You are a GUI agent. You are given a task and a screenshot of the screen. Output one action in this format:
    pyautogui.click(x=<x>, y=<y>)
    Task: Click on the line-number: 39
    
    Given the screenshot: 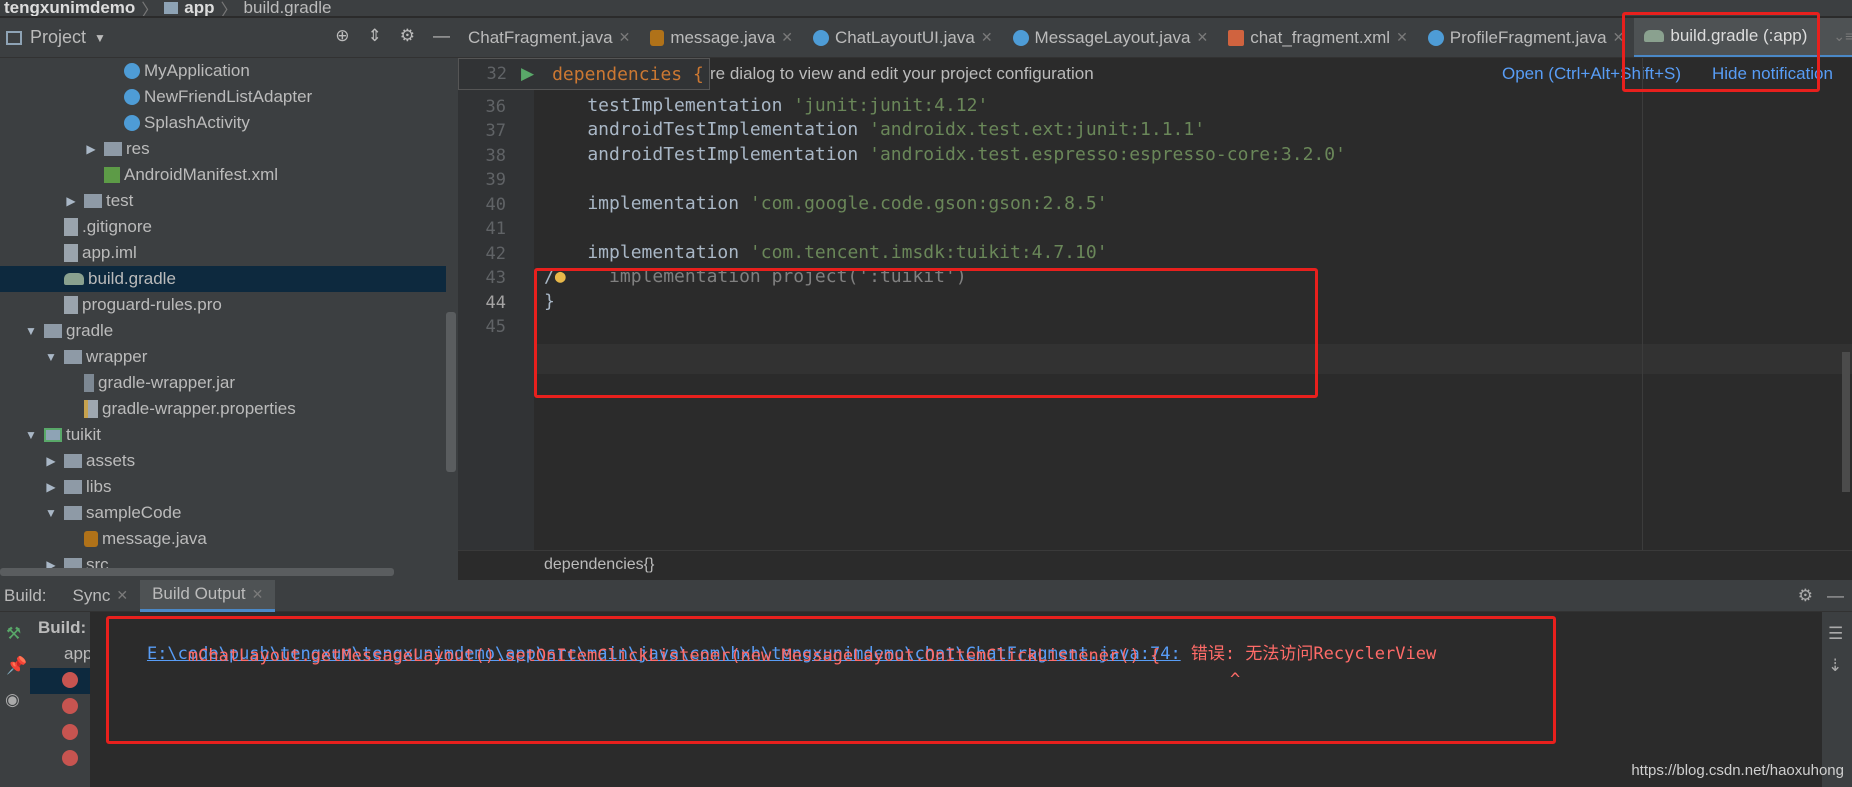 What is the action you would take?
    pyautogui.click(x=495, y=180)
    